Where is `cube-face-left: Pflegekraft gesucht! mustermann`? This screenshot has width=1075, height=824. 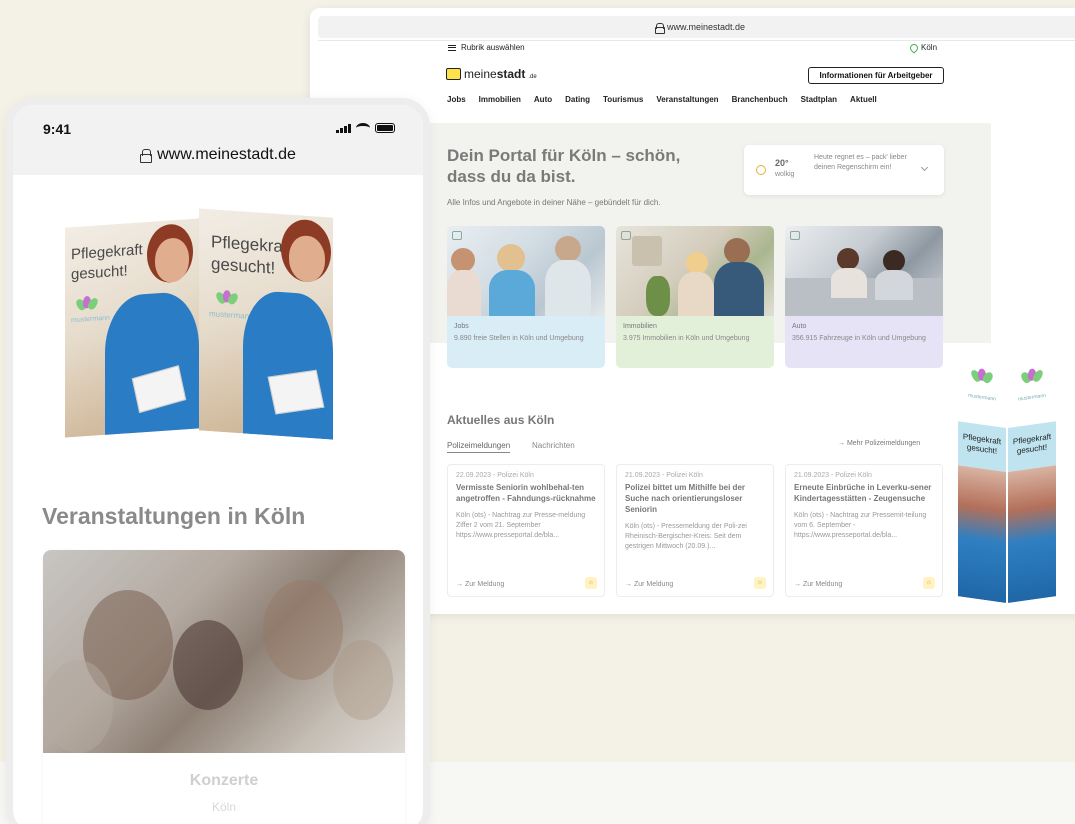
cube-face-left: Pflegekraft gesucht! mustermann is located at coordinates (132, 328).